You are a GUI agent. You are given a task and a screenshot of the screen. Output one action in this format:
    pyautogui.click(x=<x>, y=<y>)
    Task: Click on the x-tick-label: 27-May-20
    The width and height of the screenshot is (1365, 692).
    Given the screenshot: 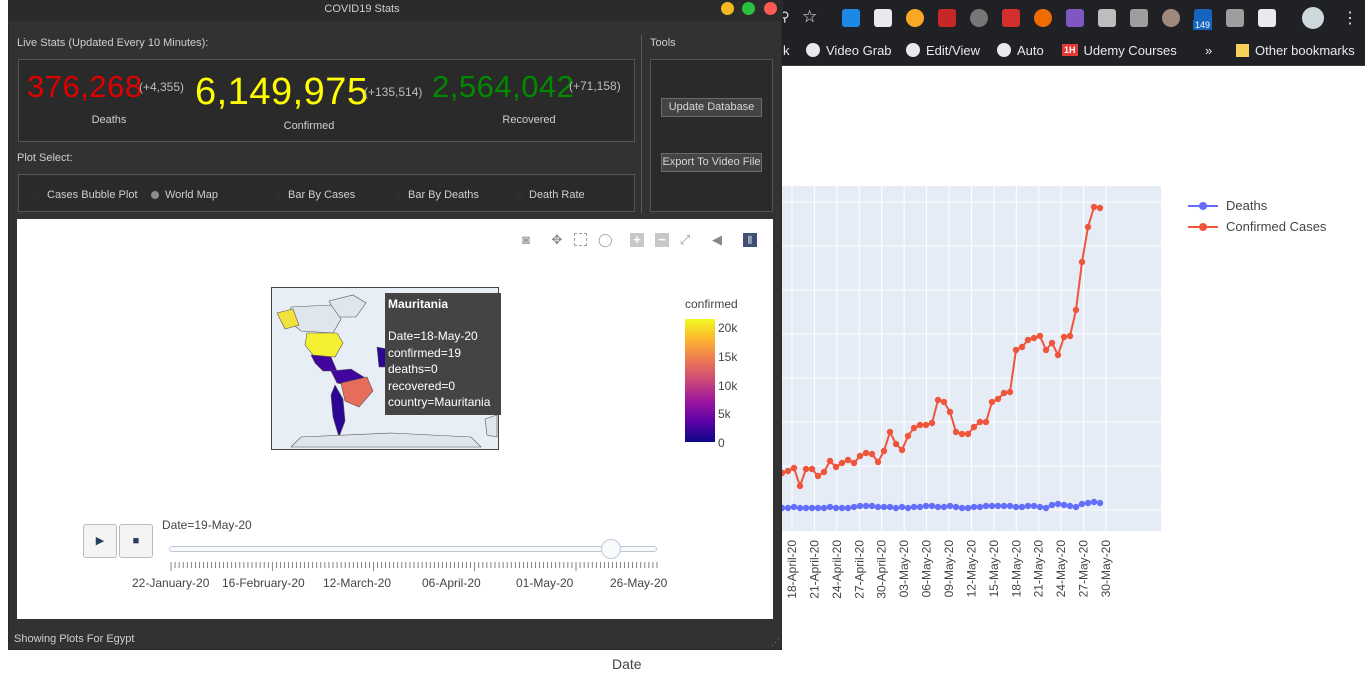 What is the action you would take?
    pyautogui.click(x=1084, y=569)
    